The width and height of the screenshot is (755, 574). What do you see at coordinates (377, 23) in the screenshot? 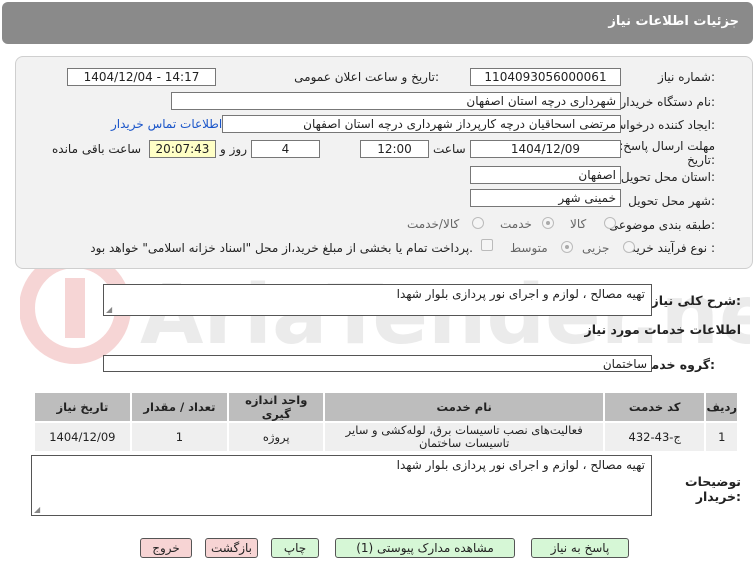
I see `title-bar: جزئیات اطلاعات نیاز` at bounding box center [377, 23].